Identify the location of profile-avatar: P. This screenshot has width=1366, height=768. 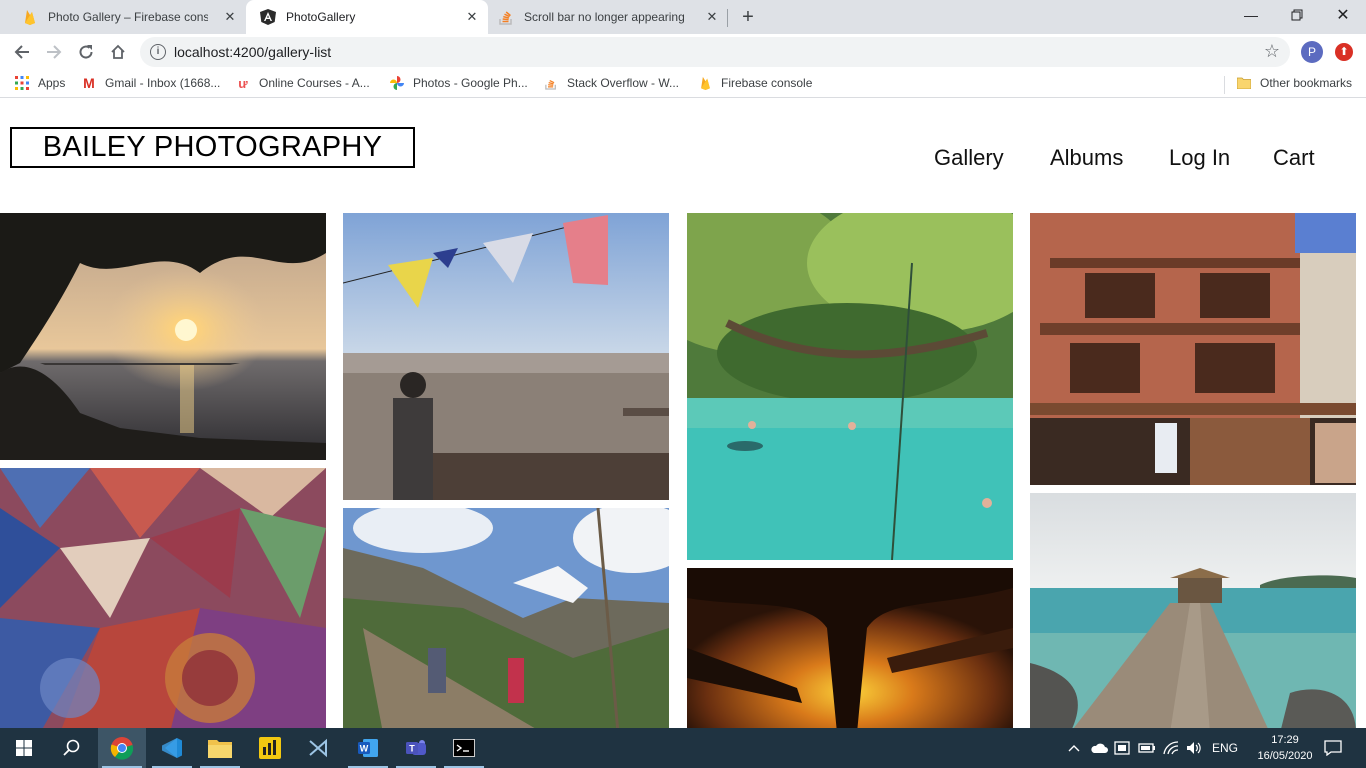
(1312, 52).